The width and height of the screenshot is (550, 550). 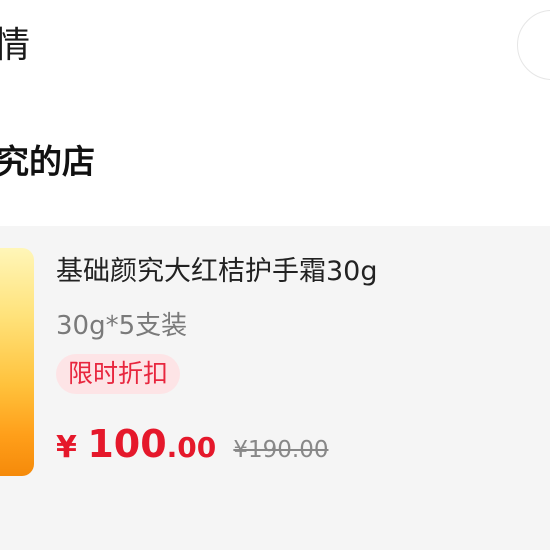 What do you see at coordinates (47, 162) in the screenshot?
I see `shop-name: 究的店` at bounding box center [47, 162].